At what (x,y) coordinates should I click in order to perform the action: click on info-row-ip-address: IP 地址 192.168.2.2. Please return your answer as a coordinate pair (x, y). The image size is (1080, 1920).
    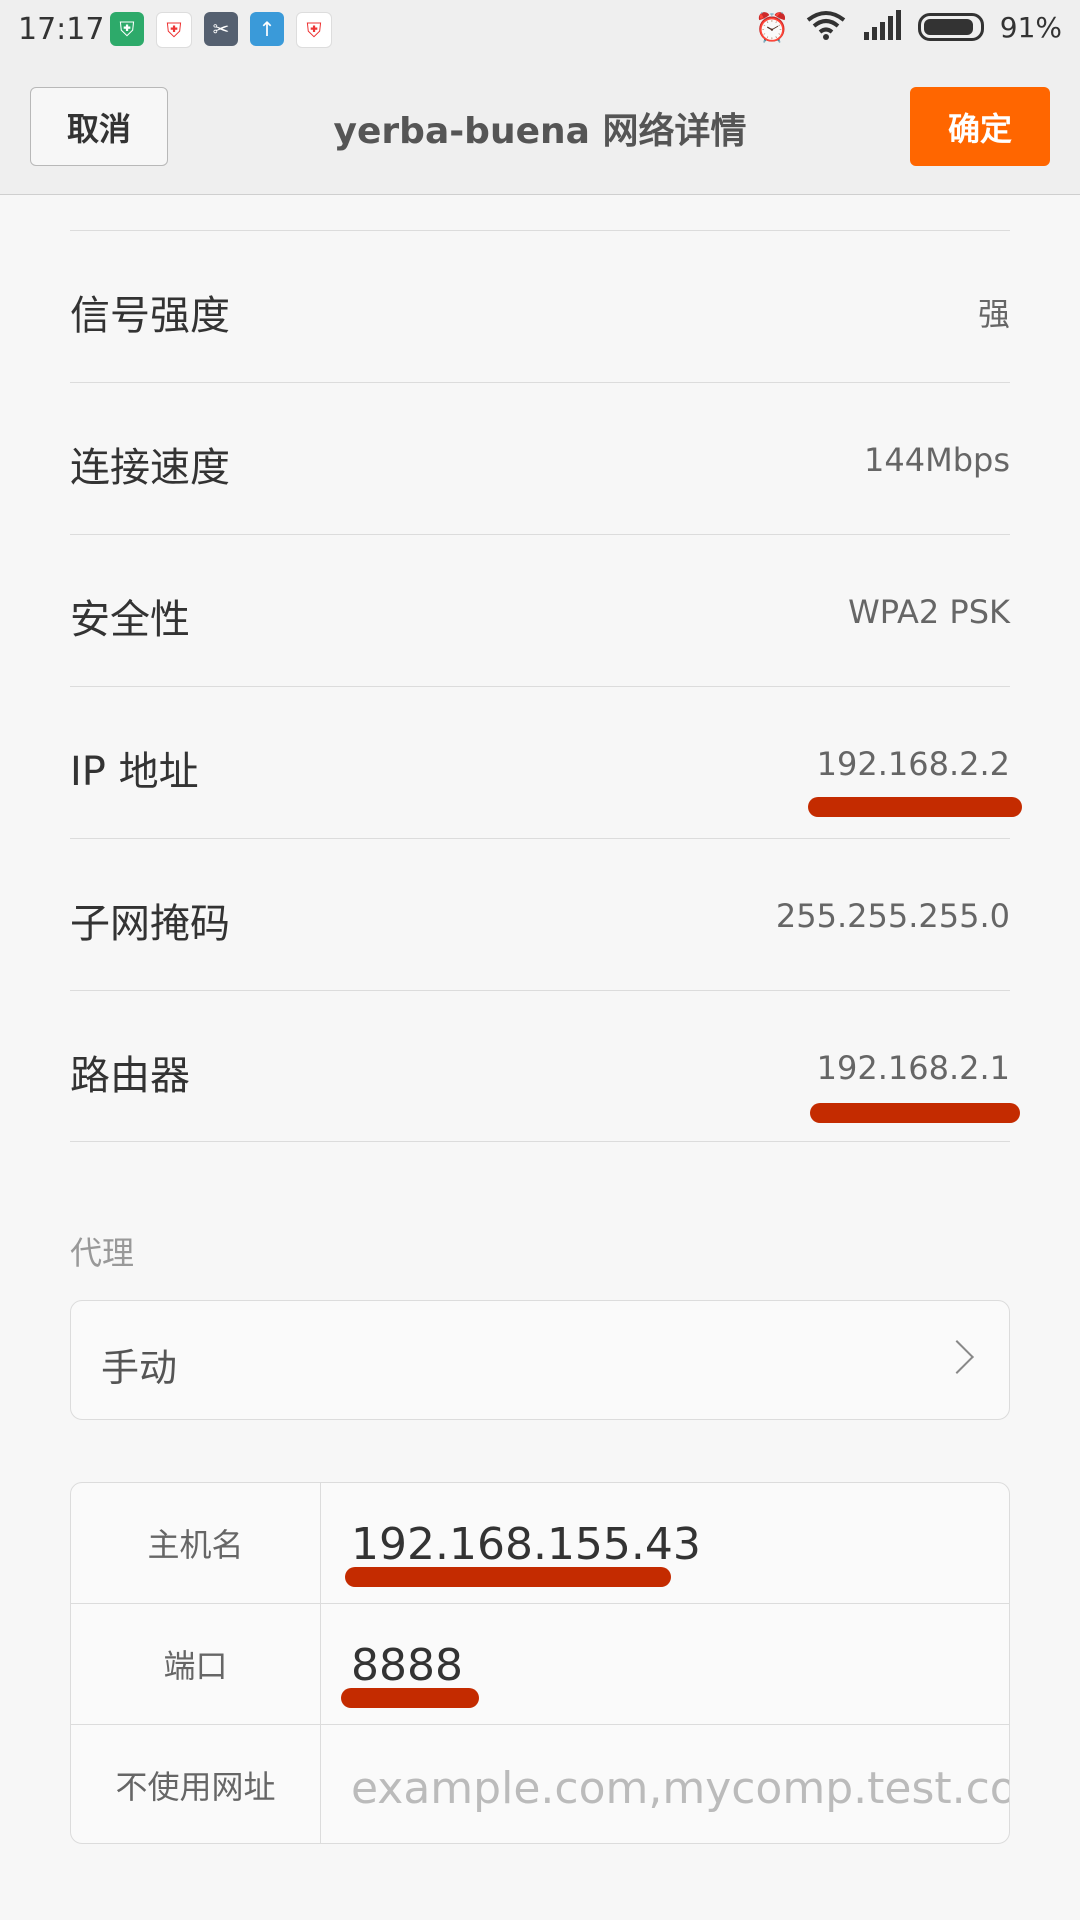
    Looking at the image, I should click on (546, 762).